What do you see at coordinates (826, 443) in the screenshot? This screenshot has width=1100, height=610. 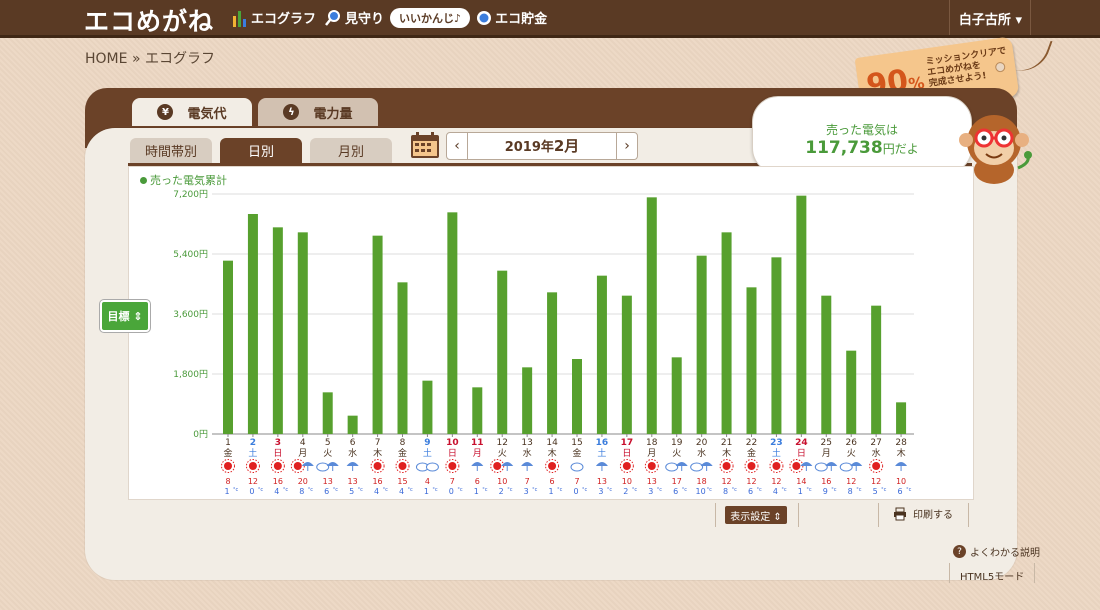 I see `x-tick-label: 25` at bounding box center [826, 443].